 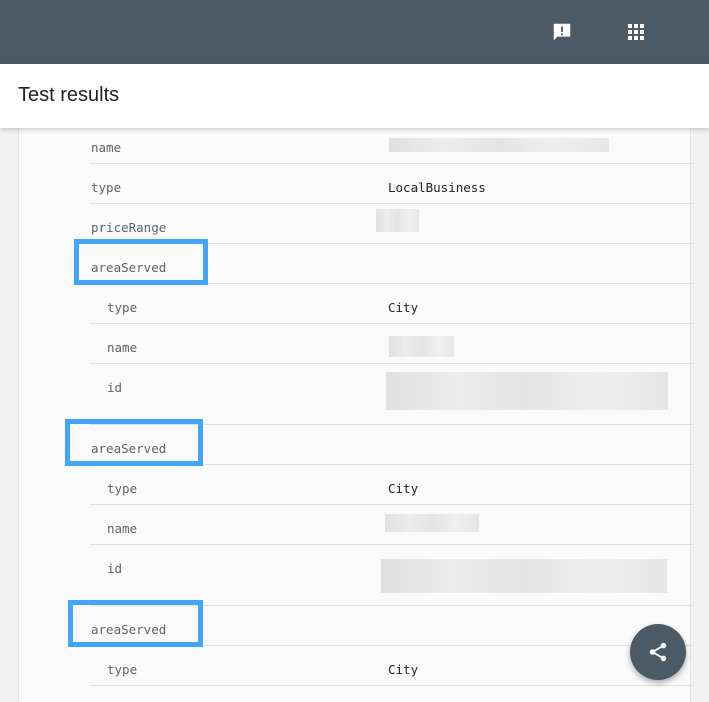 I want to click on title-bar: Test results, so click(x=354, y=96).